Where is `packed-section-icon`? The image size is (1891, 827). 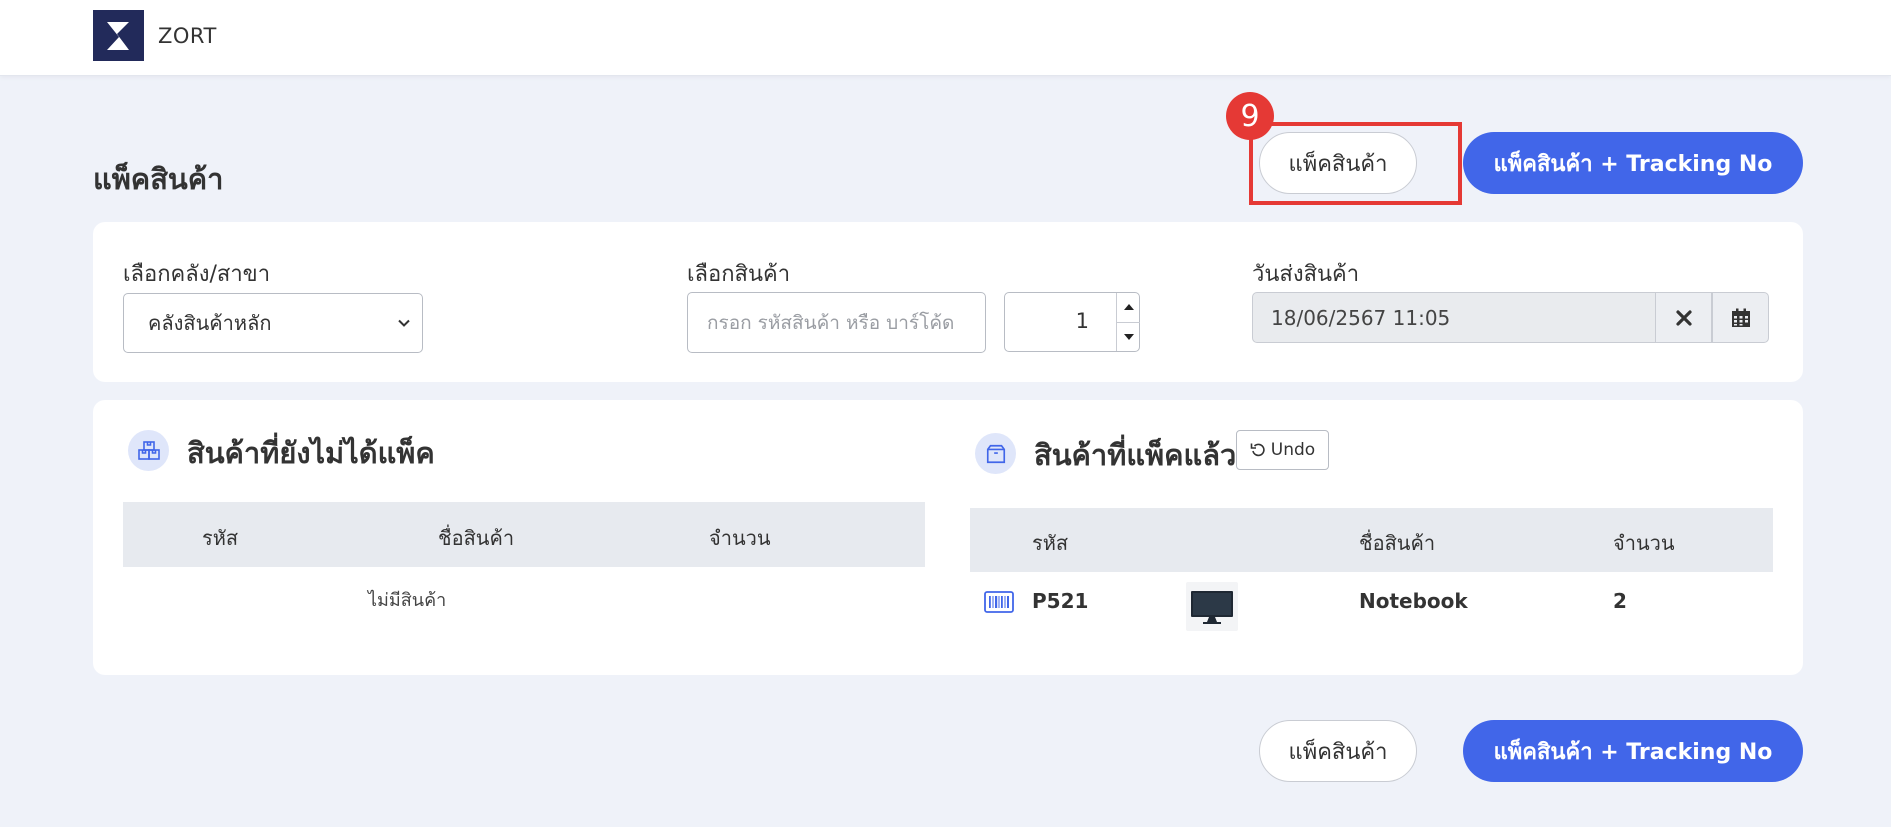 packed-section-icon is located at coordinates (995, 453).